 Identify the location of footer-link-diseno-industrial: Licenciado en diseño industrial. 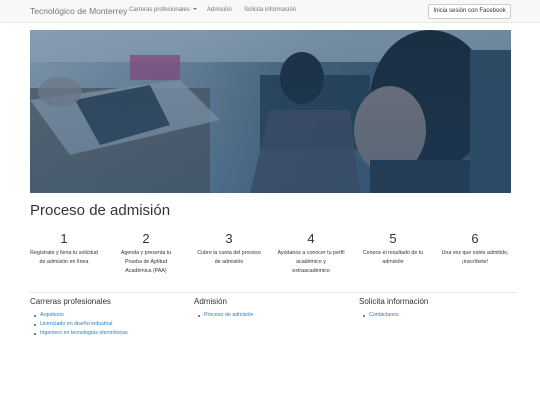
(107, 324).